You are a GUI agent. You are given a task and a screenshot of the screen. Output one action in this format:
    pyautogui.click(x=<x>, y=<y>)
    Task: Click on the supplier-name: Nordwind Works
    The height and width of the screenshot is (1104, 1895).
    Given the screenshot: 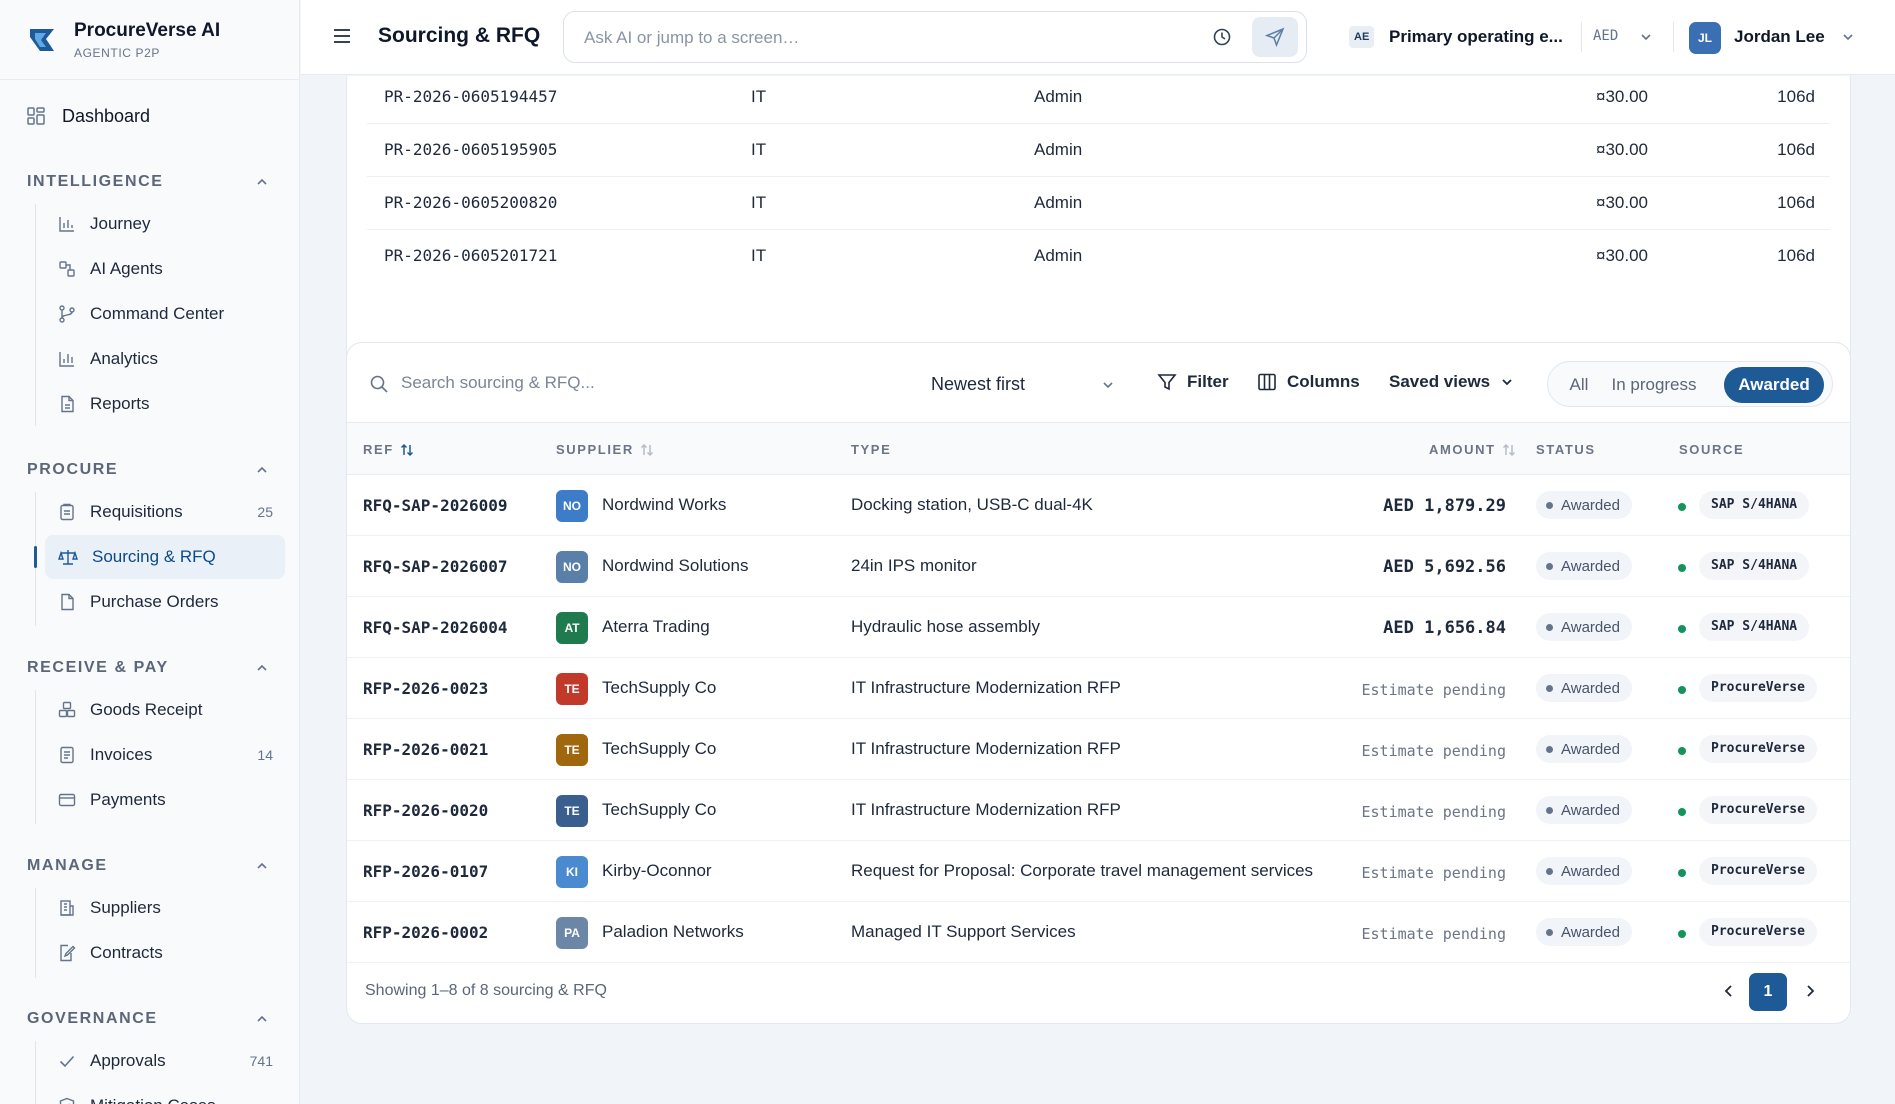 What is the action you would take?
    pyautogui.click(x=664, y=504)
    